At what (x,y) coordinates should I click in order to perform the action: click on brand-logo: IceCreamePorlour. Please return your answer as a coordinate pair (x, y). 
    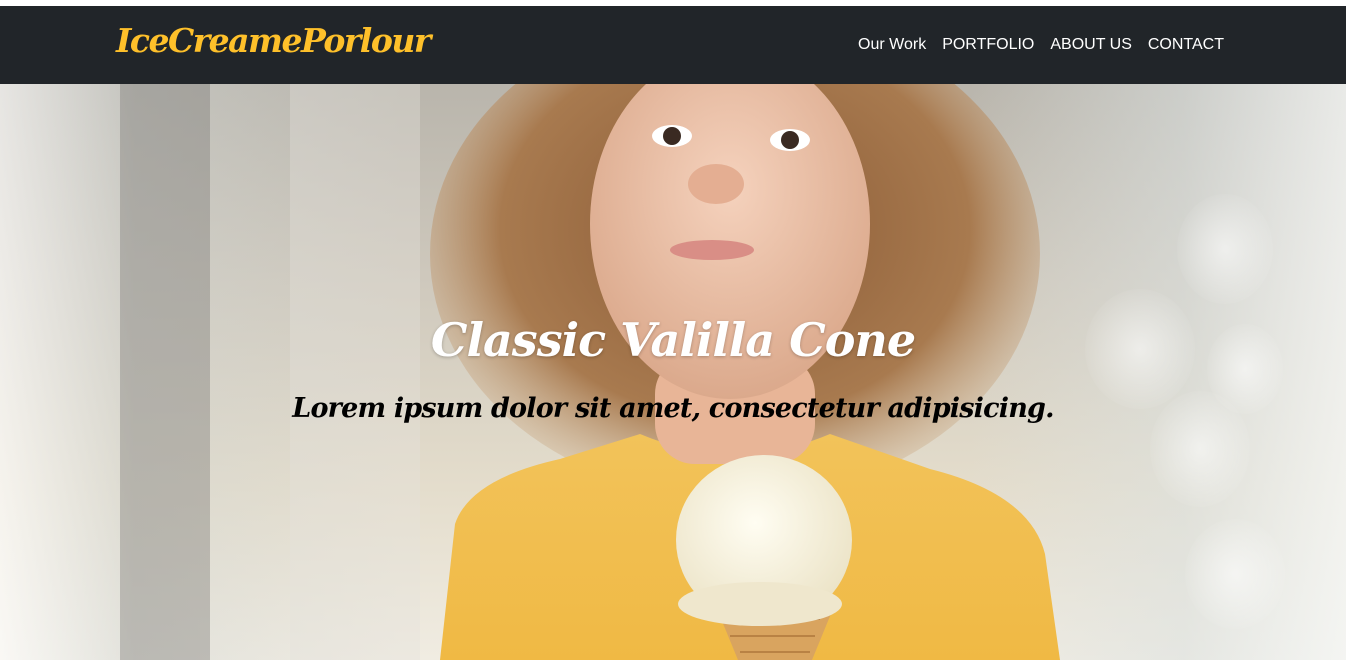
    Looking at the image, I should click on (273, 40).